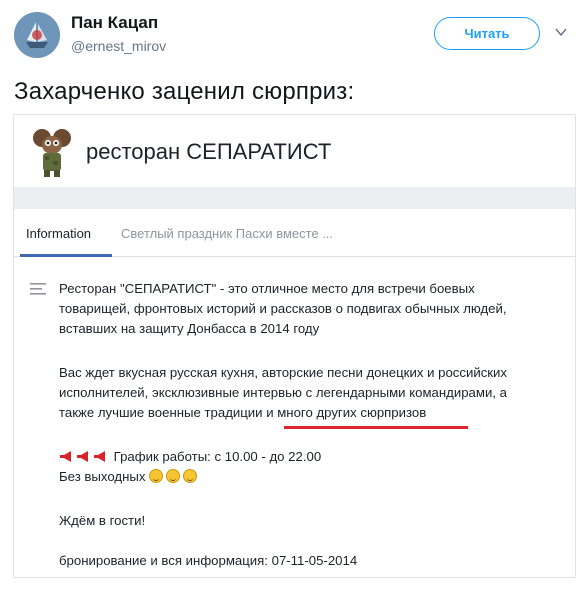 The image size is (586, 589). I want to click on page-header: ресторан СЕПАРАТИСТ, so click(294, 151).